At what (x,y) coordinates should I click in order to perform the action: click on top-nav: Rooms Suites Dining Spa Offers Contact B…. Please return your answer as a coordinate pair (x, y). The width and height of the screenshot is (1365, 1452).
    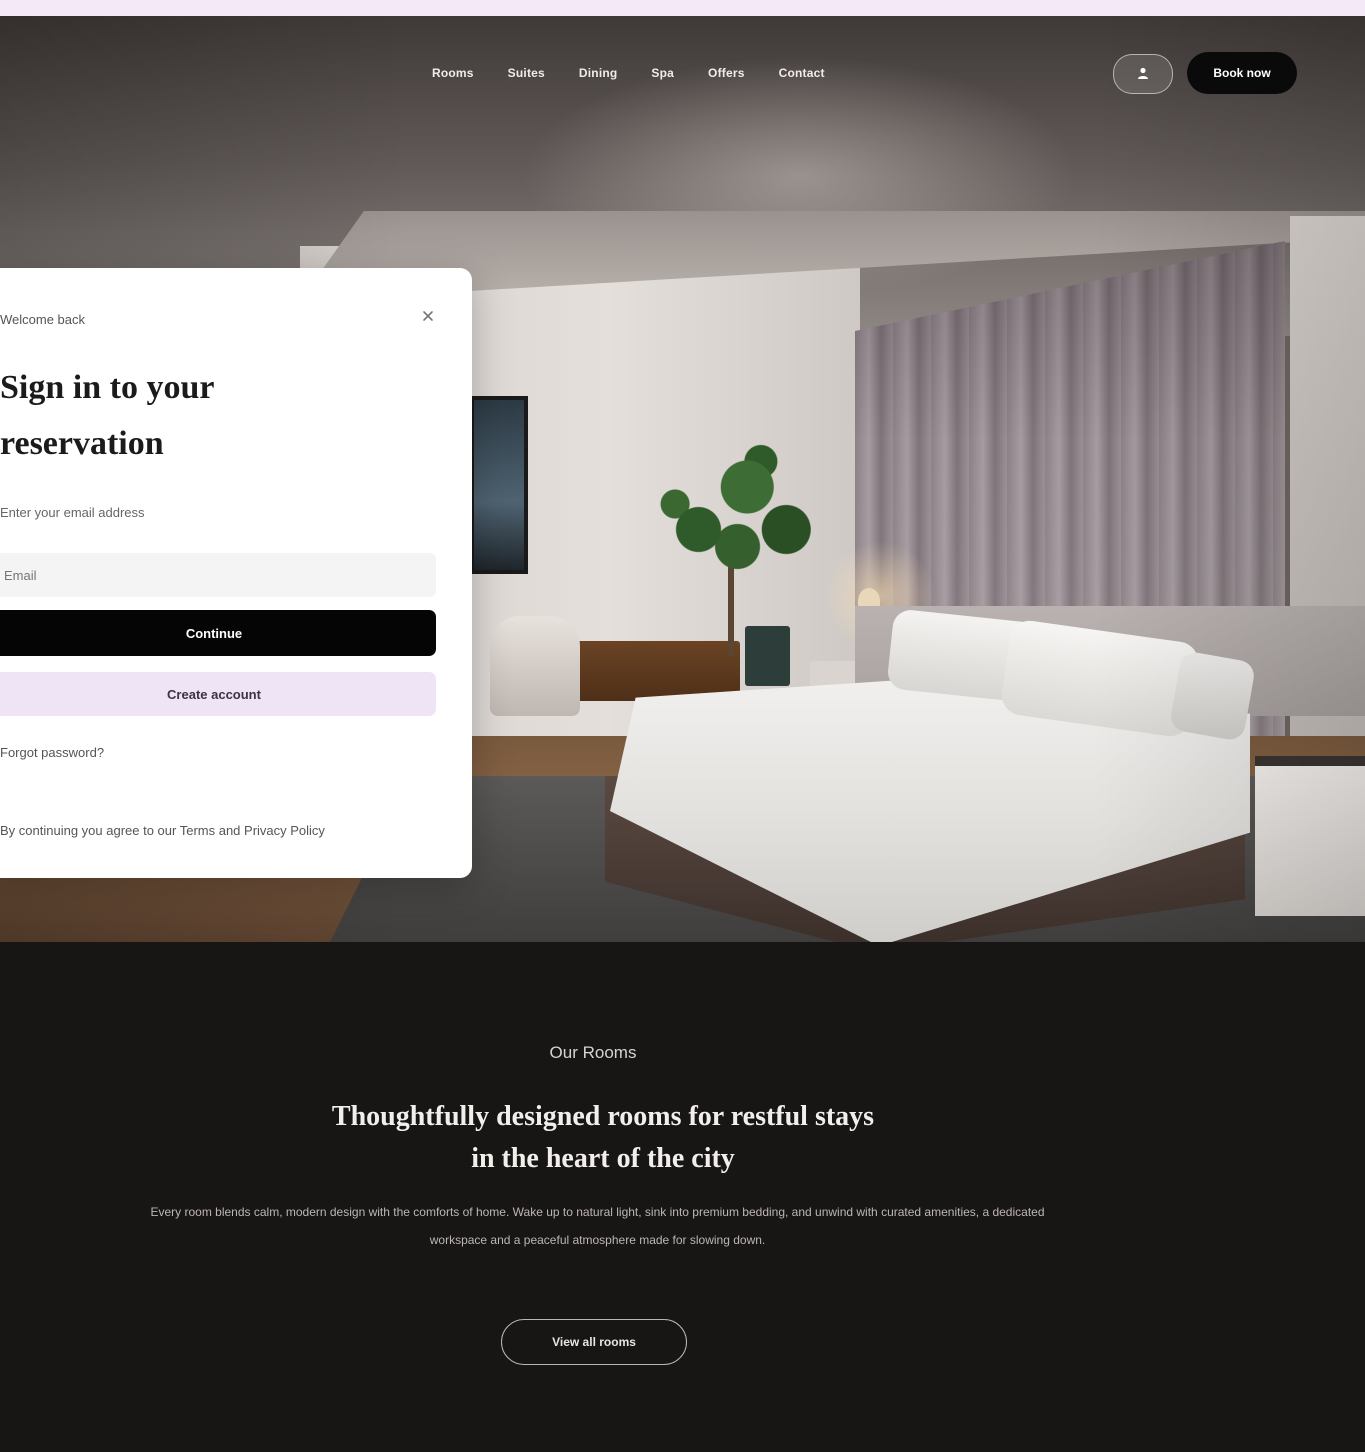
    Looking at the image, I should click on (682, 71).